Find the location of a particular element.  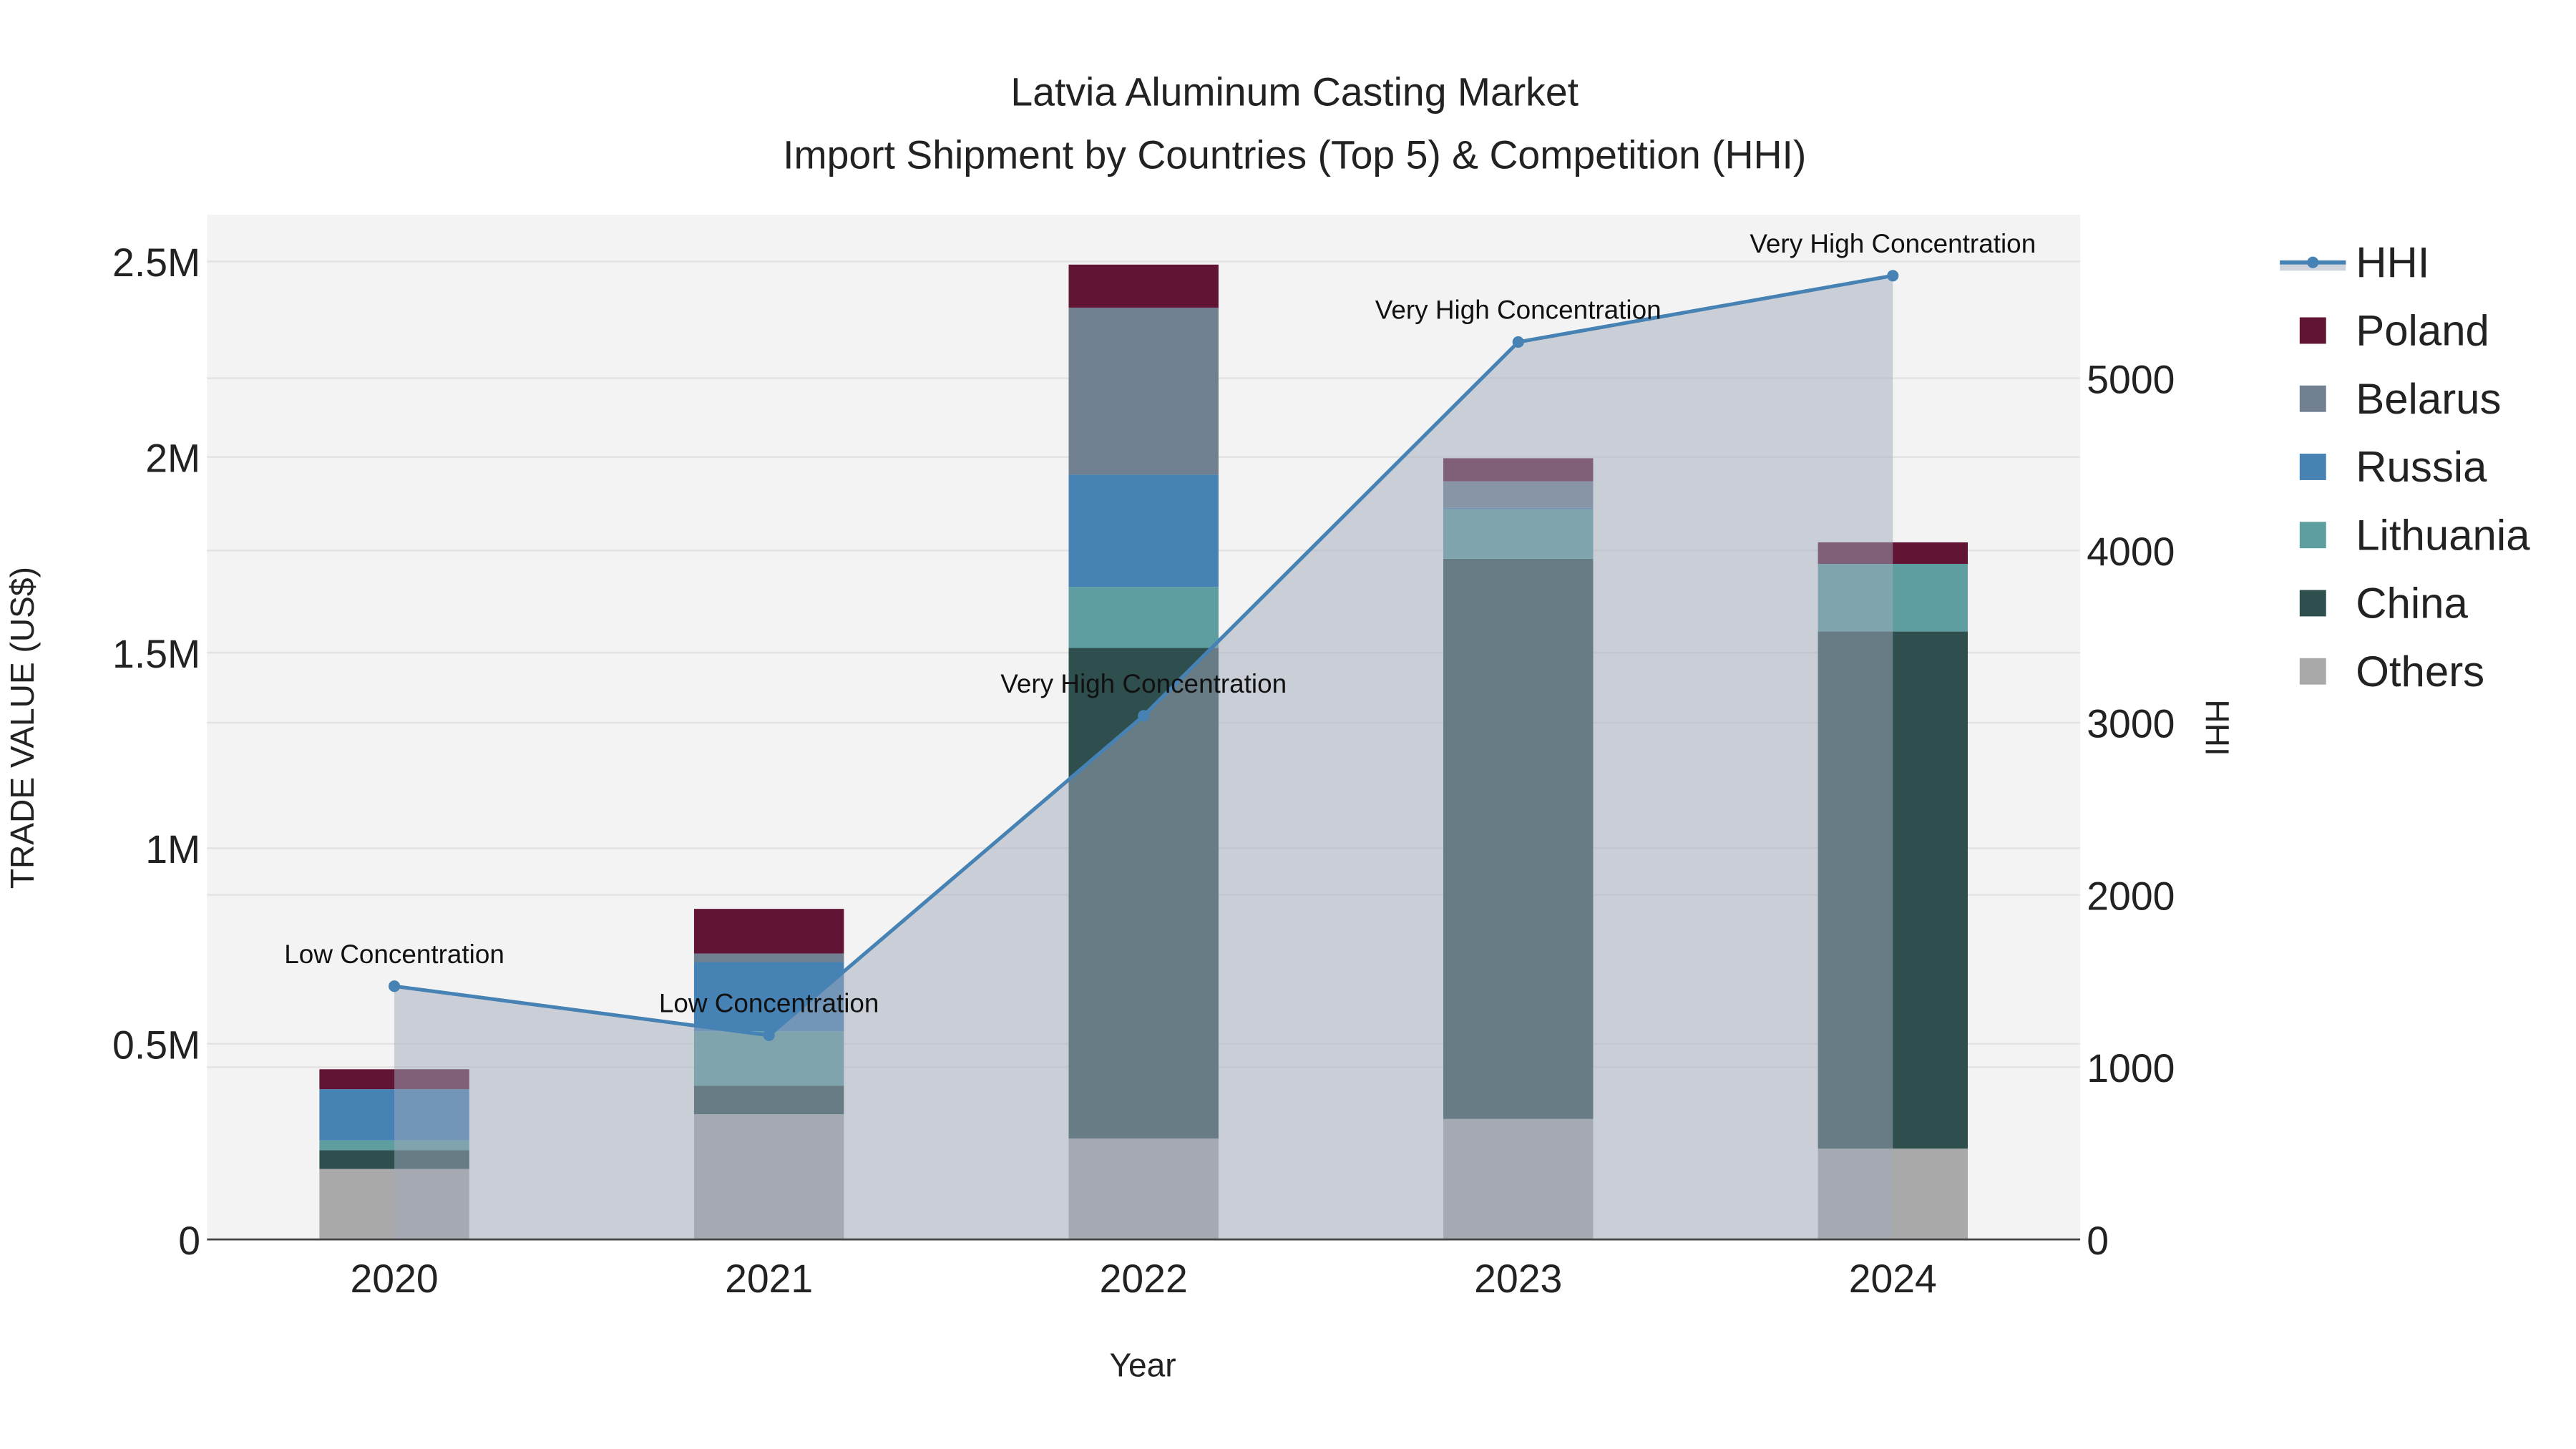

hhi-point-2023 is located at coordinates (1518, 342).